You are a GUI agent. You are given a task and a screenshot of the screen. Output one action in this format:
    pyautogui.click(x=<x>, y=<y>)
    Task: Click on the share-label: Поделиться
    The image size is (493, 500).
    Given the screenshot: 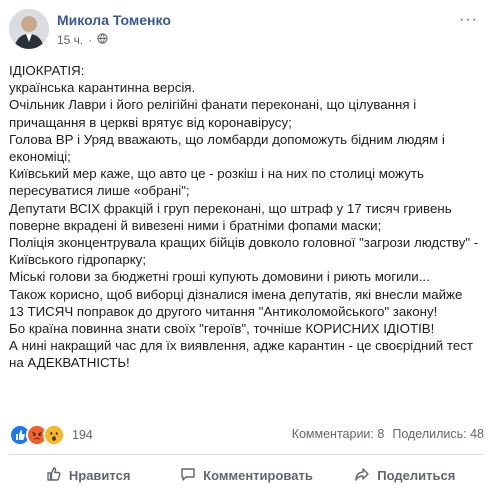 What is the action you would take?
    pyautogui.click(x=416, y=475)
    